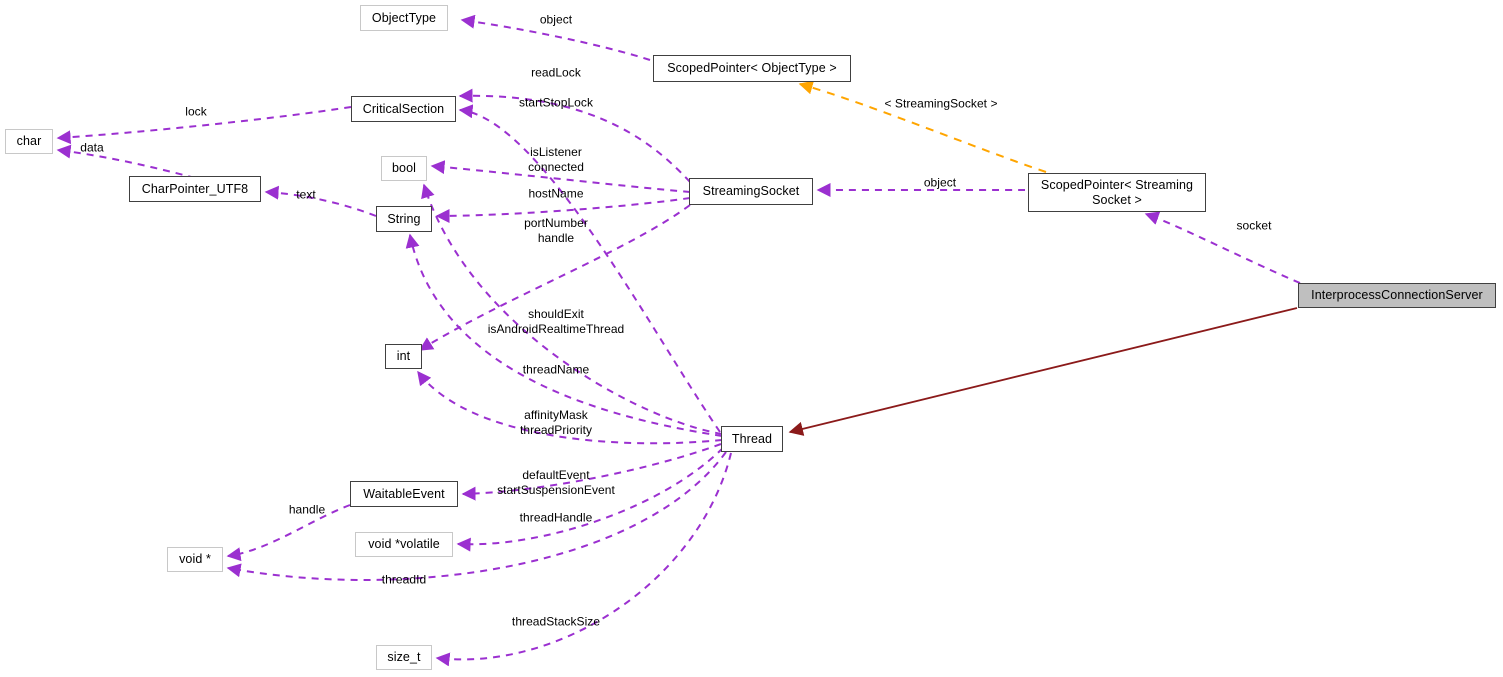 This screenshot has height=677, width=1503. Describe the element at coordinates (751, 191) in the screenshot. I see `class-node-streamingsock: StreamingSocket` at that location.